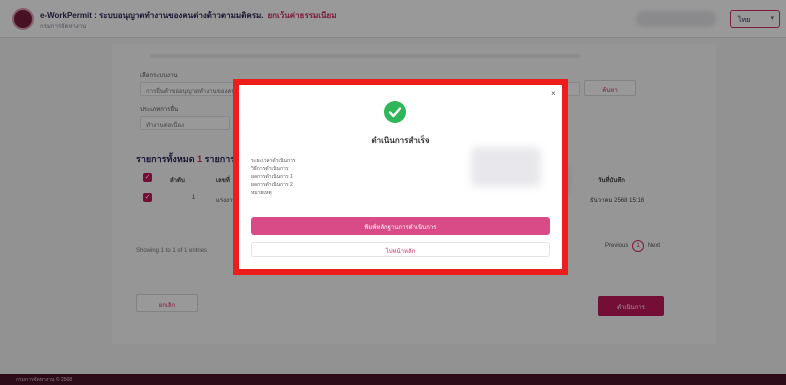  What do you see at coordinates (400, 249) in the screenshot?
I see `go-home-button: ไปหน้าหลัก` at bounding box center [400, 249].